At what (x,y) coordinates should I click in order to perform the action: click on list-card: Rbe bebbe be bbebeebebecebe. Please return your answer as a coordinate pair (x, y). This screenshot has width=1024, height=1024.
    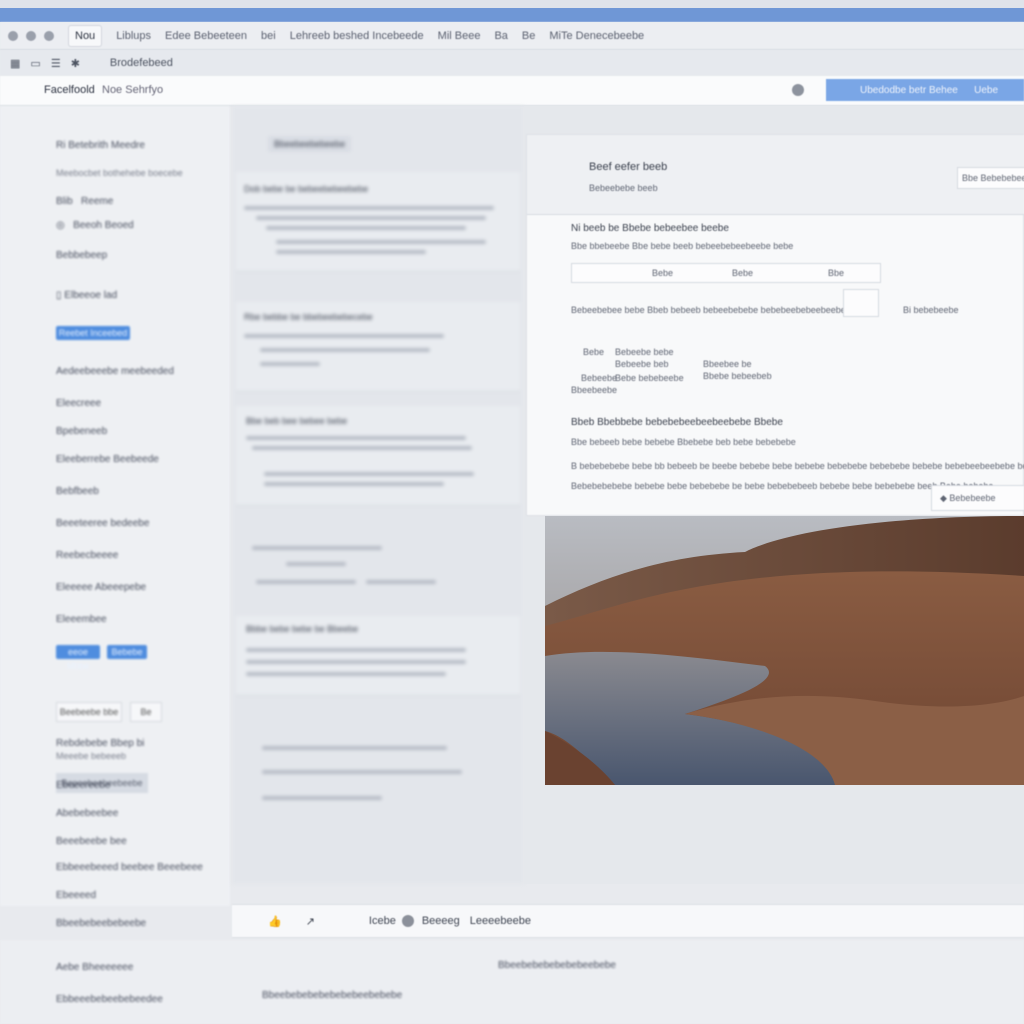
    Looking at the image, I should click on (378, 347).